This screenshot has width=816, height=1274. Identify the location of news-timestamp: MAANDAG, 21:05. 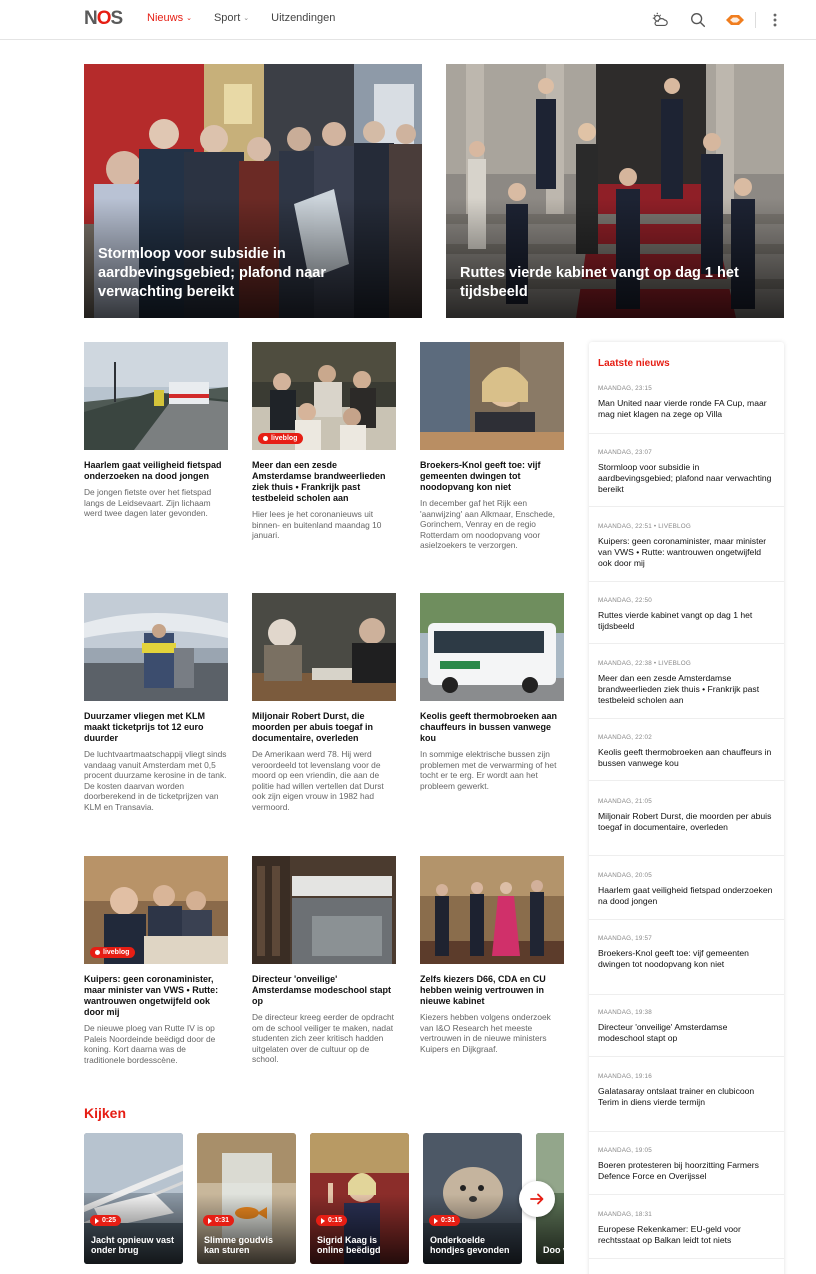
(625, 801).